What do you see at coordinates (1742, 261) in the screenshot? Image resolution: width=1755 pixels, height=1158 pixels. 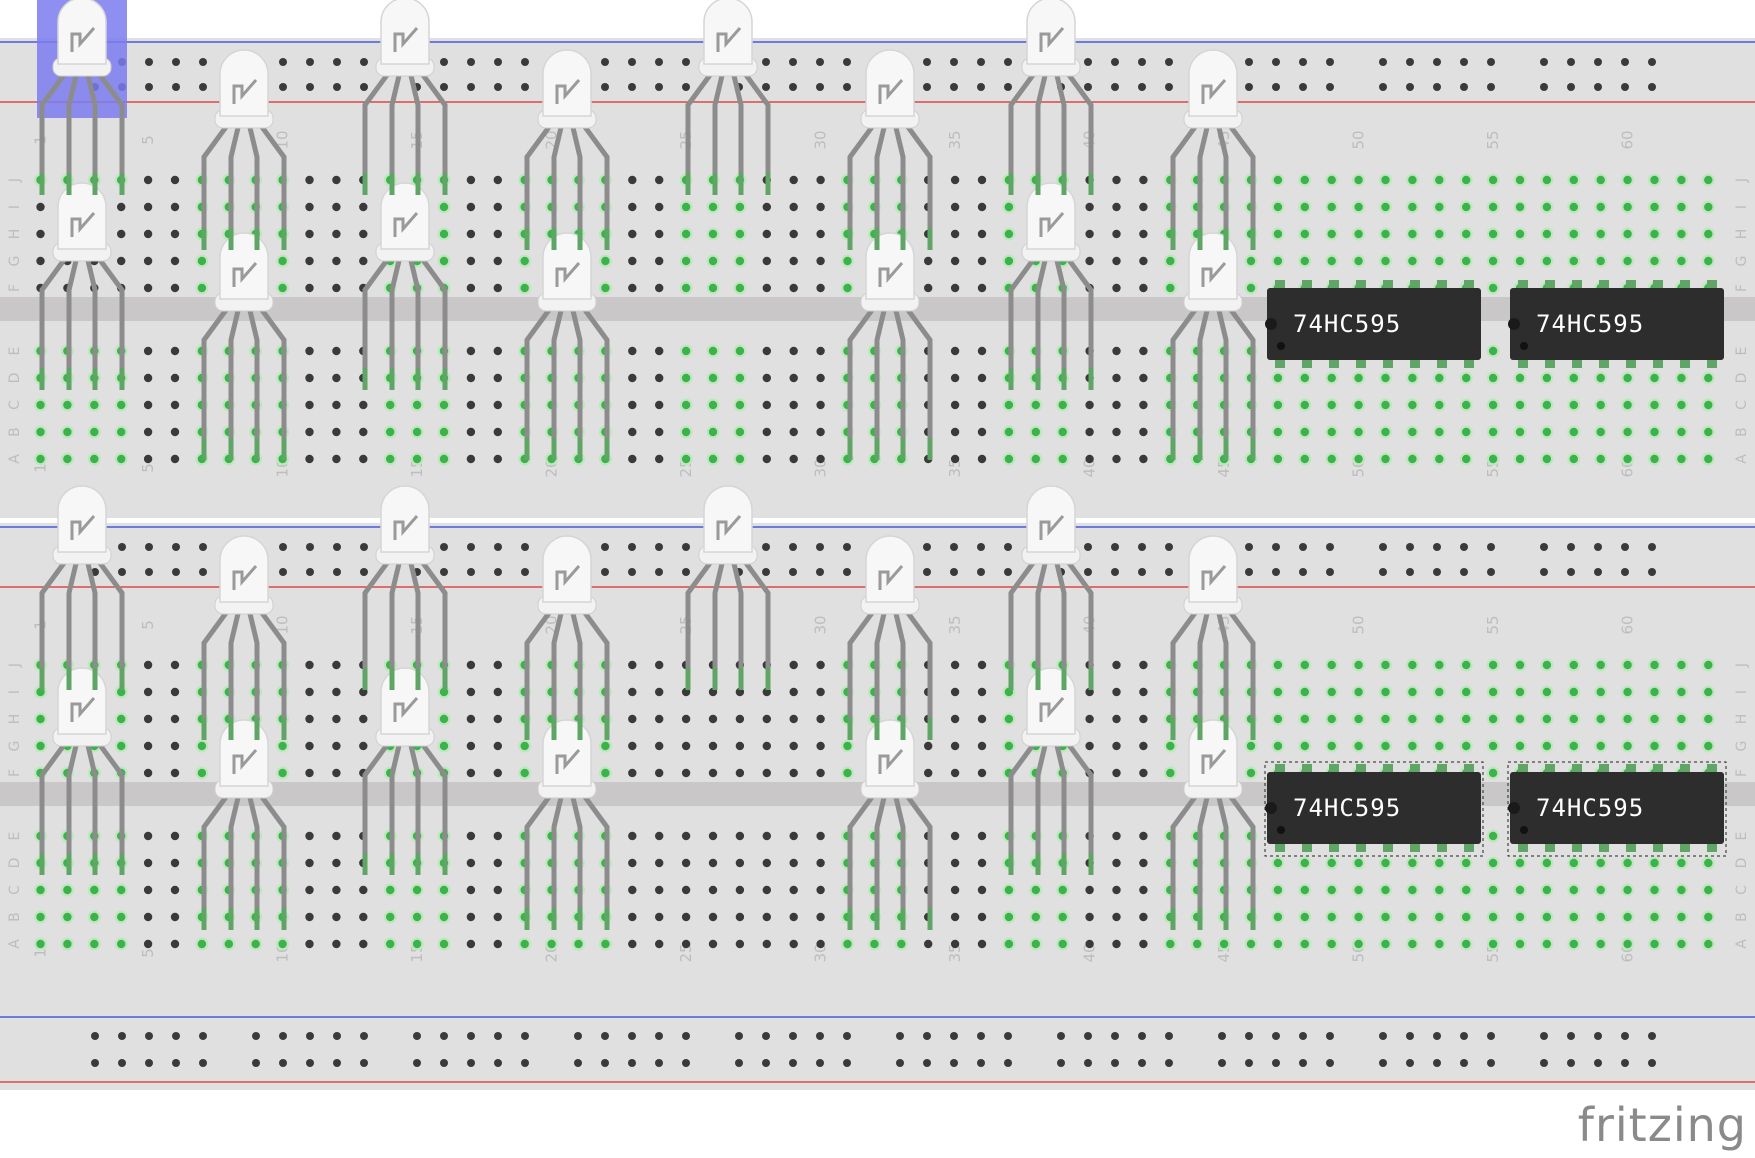 I see `row-letter: G` at bounding box center [1742, 261].